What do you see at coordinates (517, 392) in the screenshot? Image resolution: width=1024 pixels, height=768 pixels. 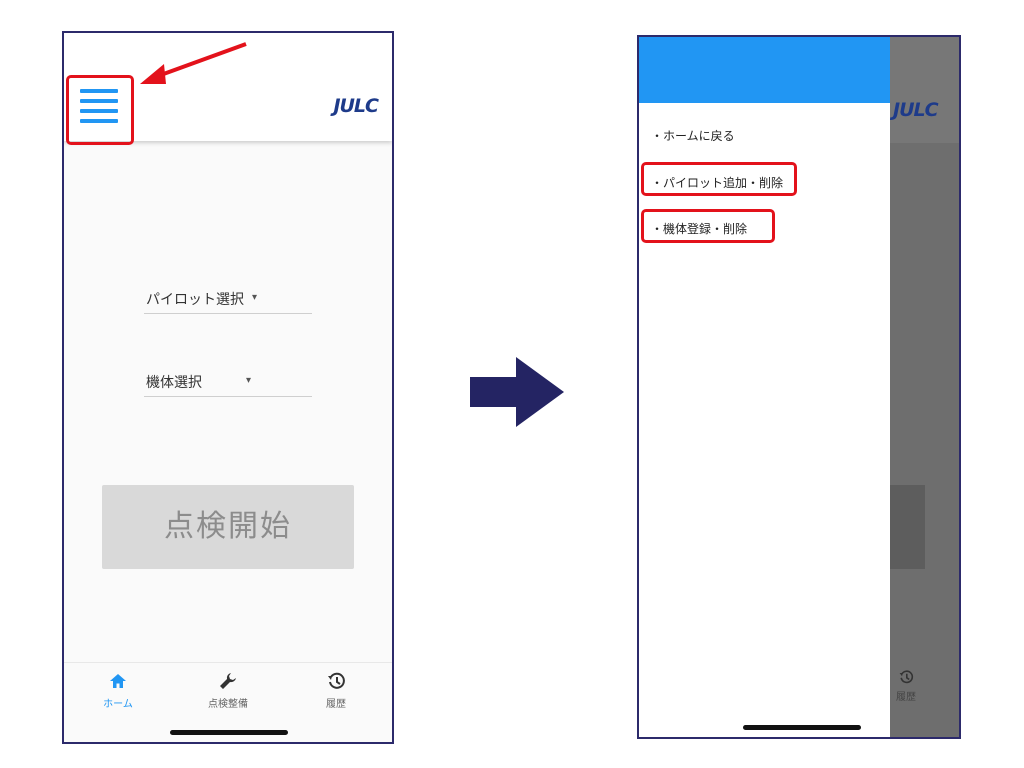 I see `transition-arrow-icon` at bounding box center [517, 392].